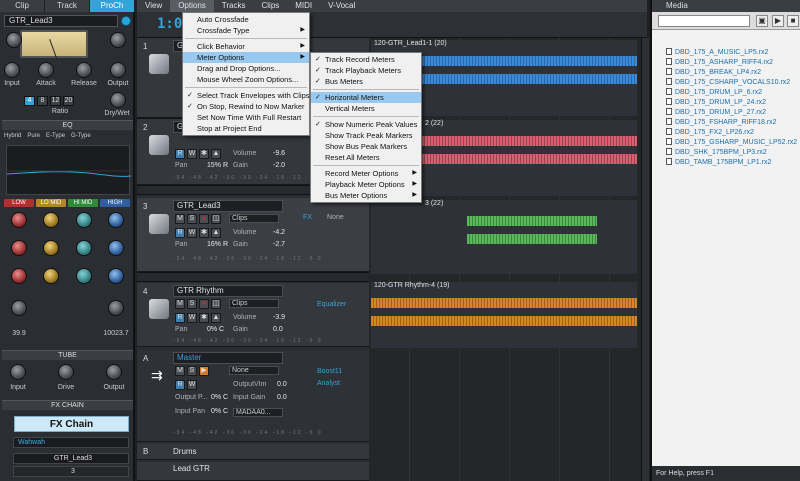  Describe the element at coordinates (216, 304) in the screenshot. I see `input-echo-button: ◫` at that location.